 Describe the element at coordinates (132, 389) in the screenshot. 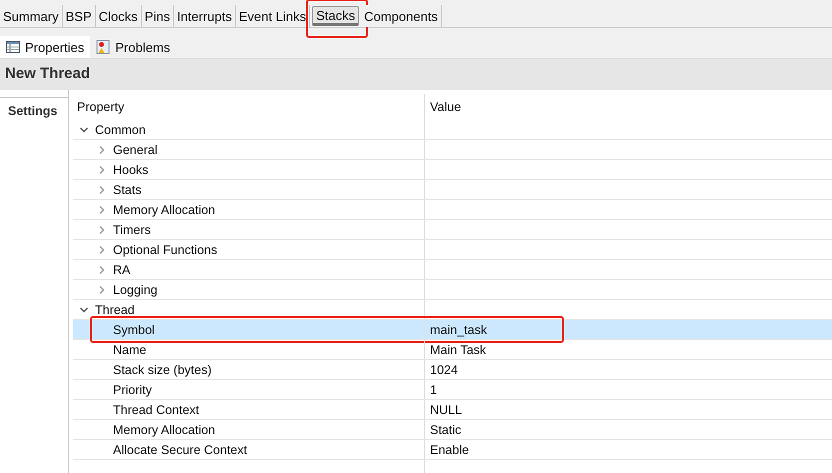

I see `property-name: Priority` at that location.